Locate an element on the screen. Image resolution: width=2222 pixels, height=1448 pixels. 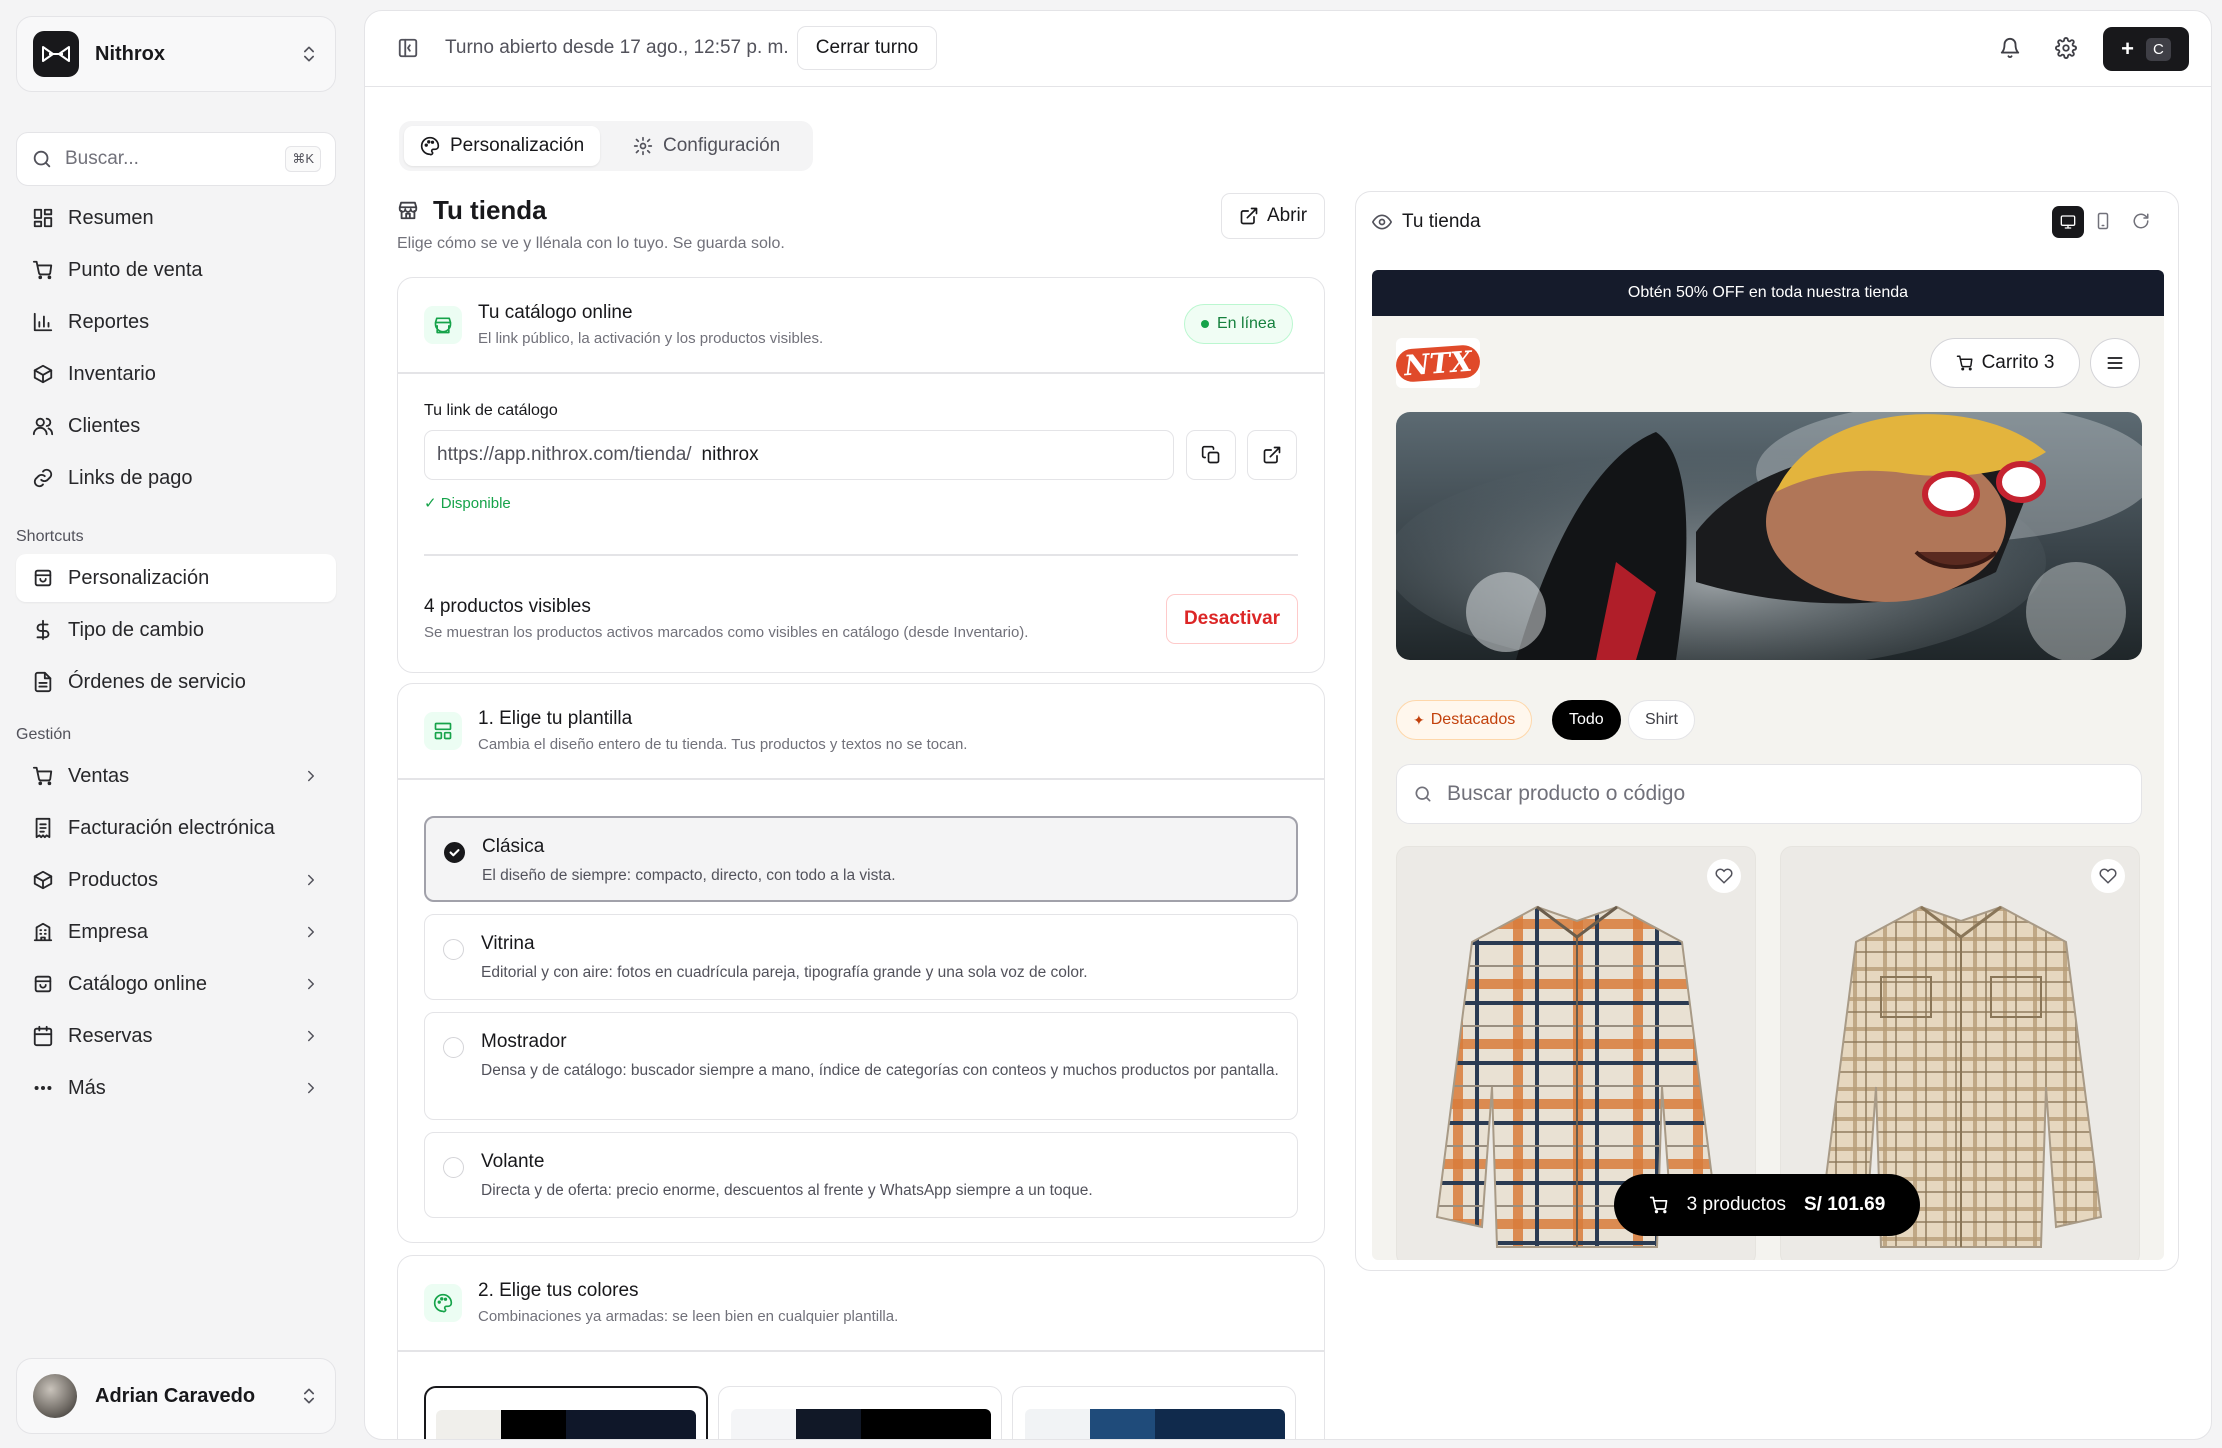
chip-label: Shirt is located at coordinates (1661, 719).